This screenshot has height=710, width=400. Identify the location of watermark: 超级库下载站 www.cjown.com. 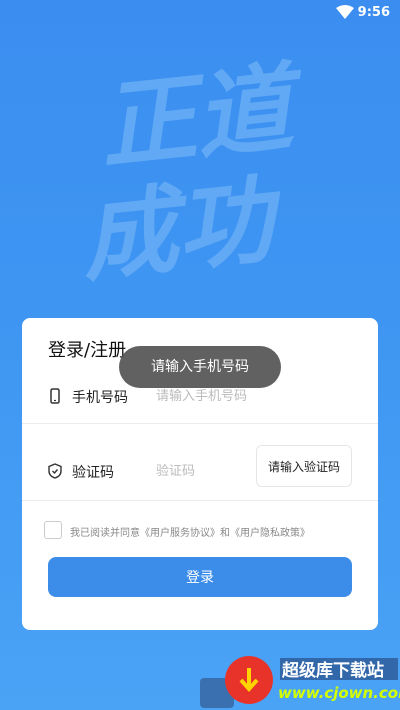
(299, 680).